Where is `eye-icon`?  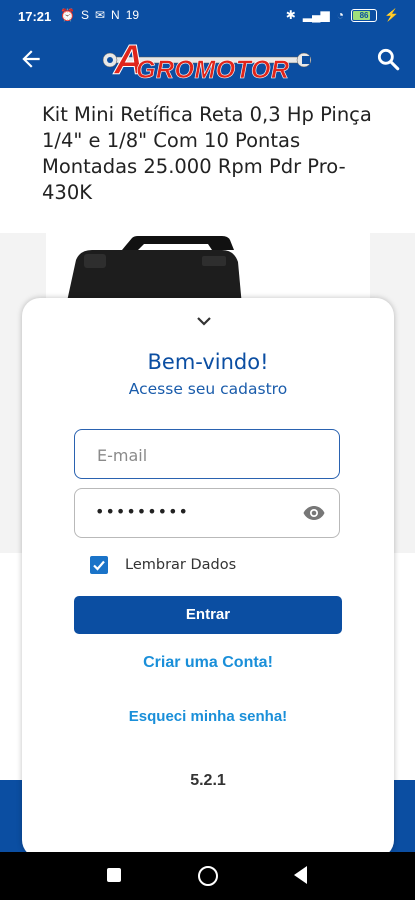
eye-icon is located at coordinates (314, 513).